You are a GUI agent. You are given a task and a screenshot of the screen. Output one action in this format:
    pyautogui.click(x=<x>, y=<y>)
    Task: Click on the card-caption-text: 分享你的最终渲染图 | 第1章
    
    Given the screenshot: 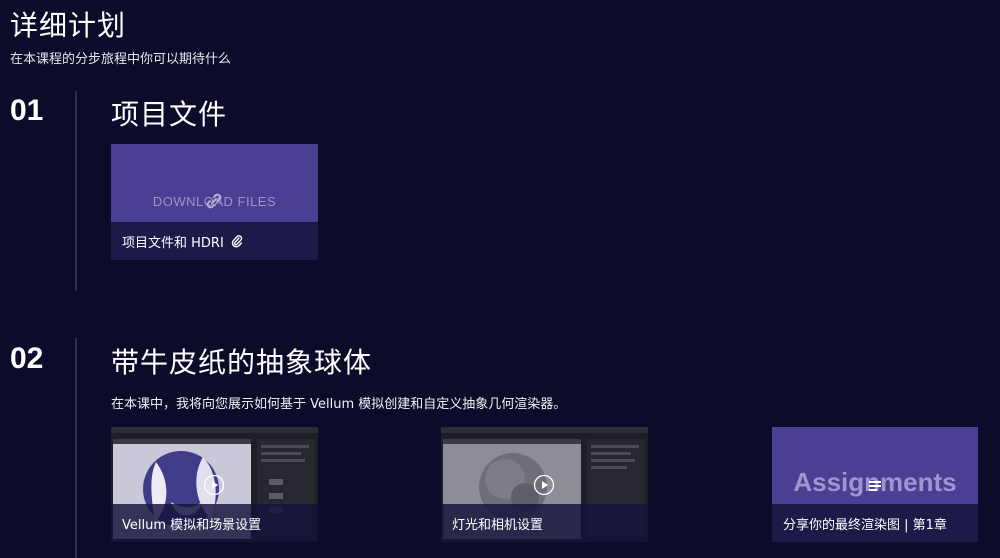 What is the action you would take?
    pyautogui.click(x=865, y=525)
    